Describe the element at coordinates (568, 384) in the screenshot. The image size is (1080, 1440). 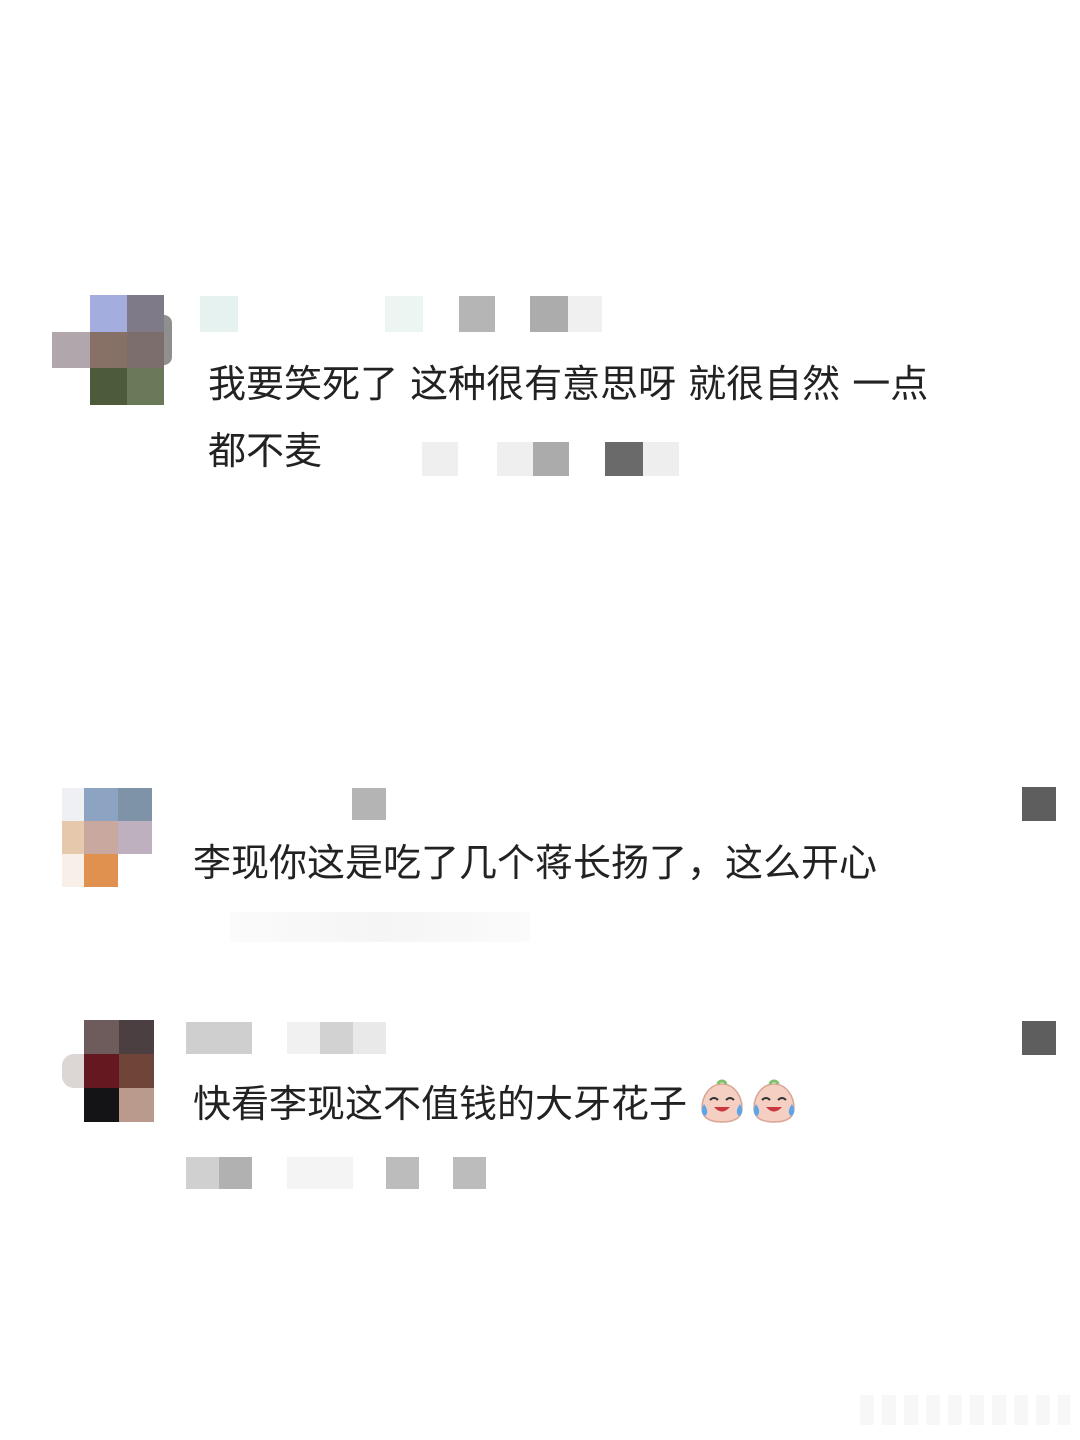
I see `comment-text: 我要笑死了 这种很有意思呀 就很自然 一点` at that location.